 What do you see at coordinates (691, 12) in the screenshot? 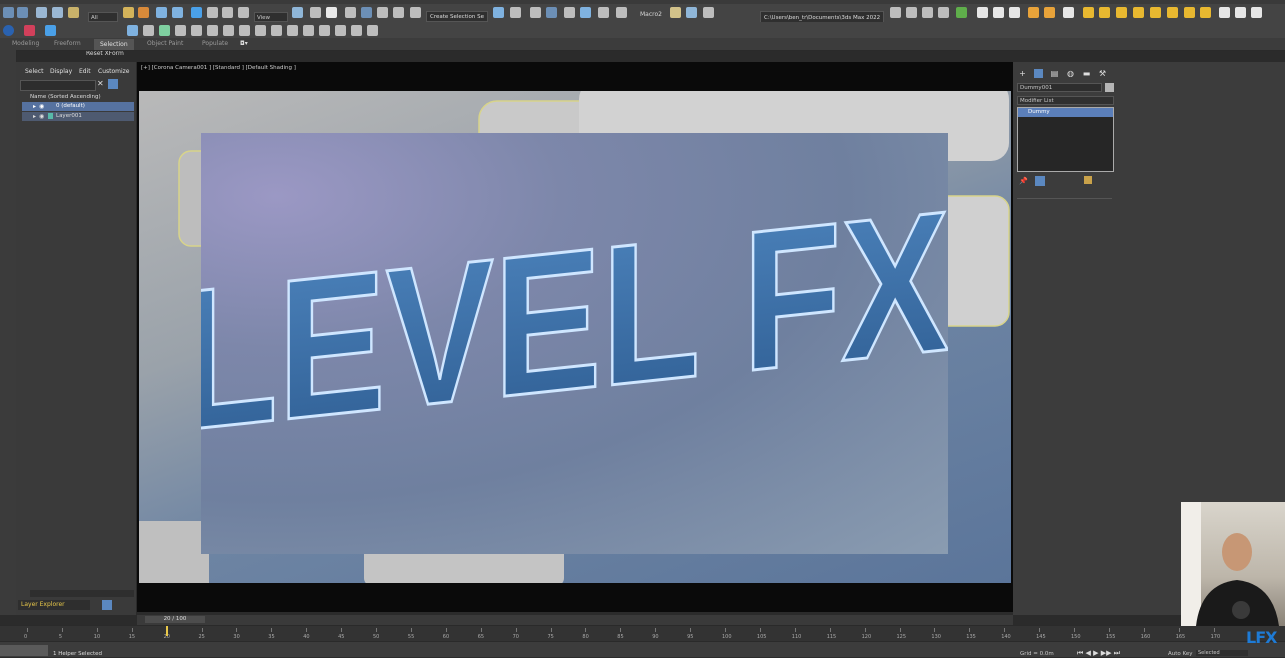
I see `rendered-frame-window-icon` at bounding box center [691, 12].